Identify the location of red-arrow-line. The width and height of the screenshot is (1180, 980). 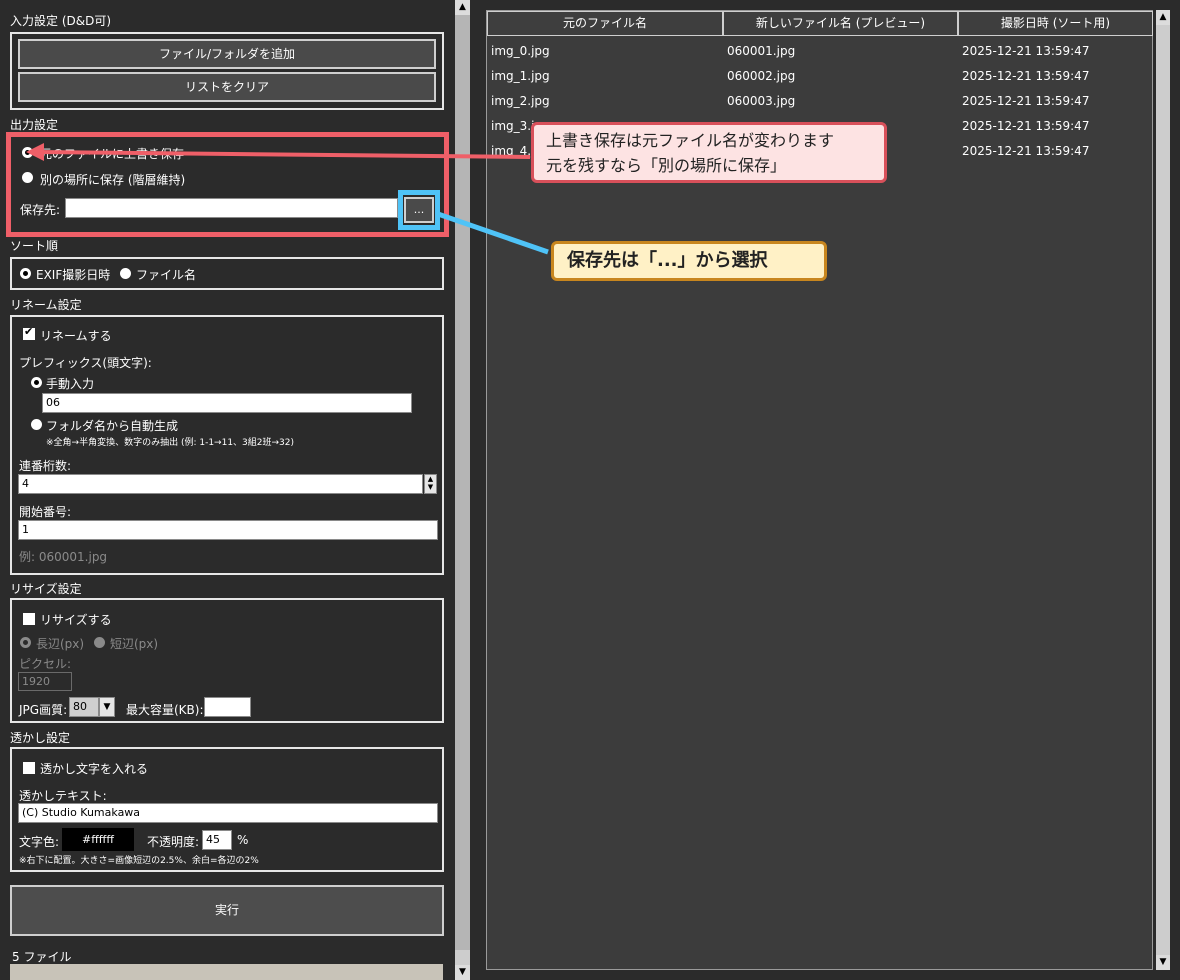
(283, 154).